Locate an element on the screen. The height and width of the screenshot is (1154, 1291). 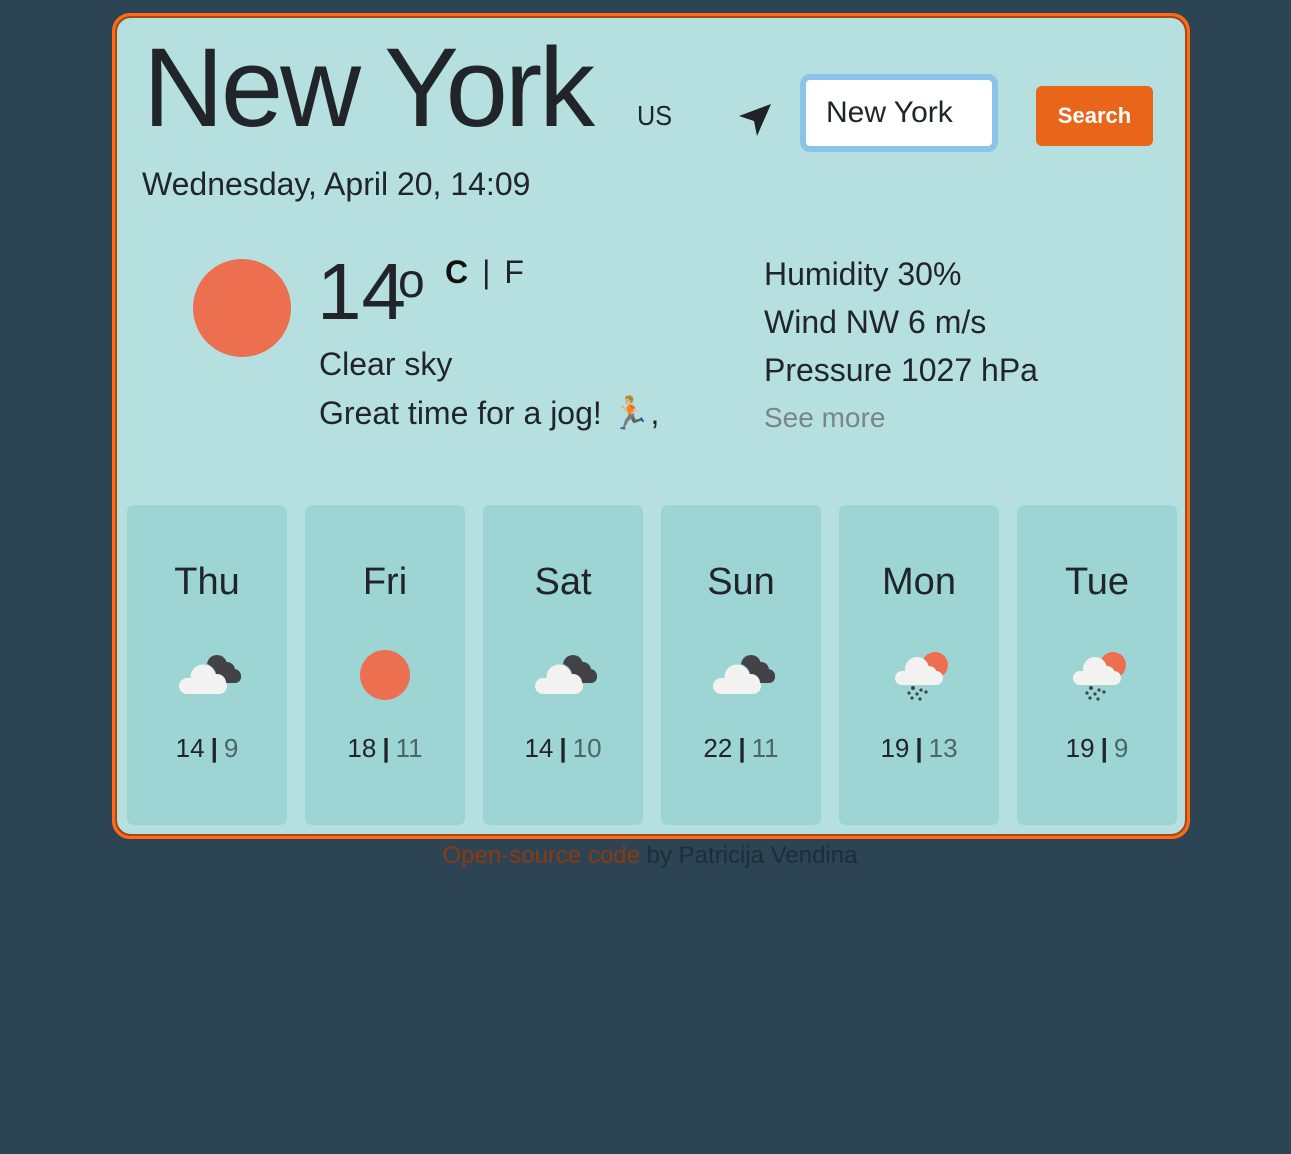
forecast-day-thu: Thu 14 | 9 is located at coordinates (207, 665).